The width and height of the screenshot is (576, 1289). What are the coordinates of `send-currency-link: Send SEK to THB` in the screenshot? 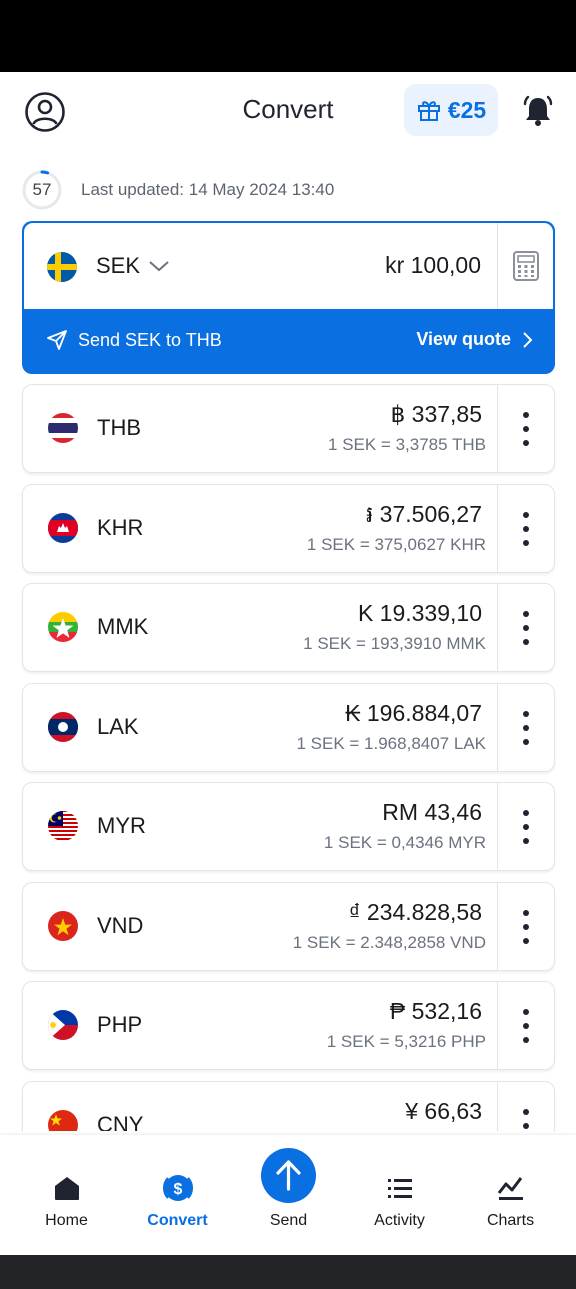 It's located at (134, 340).